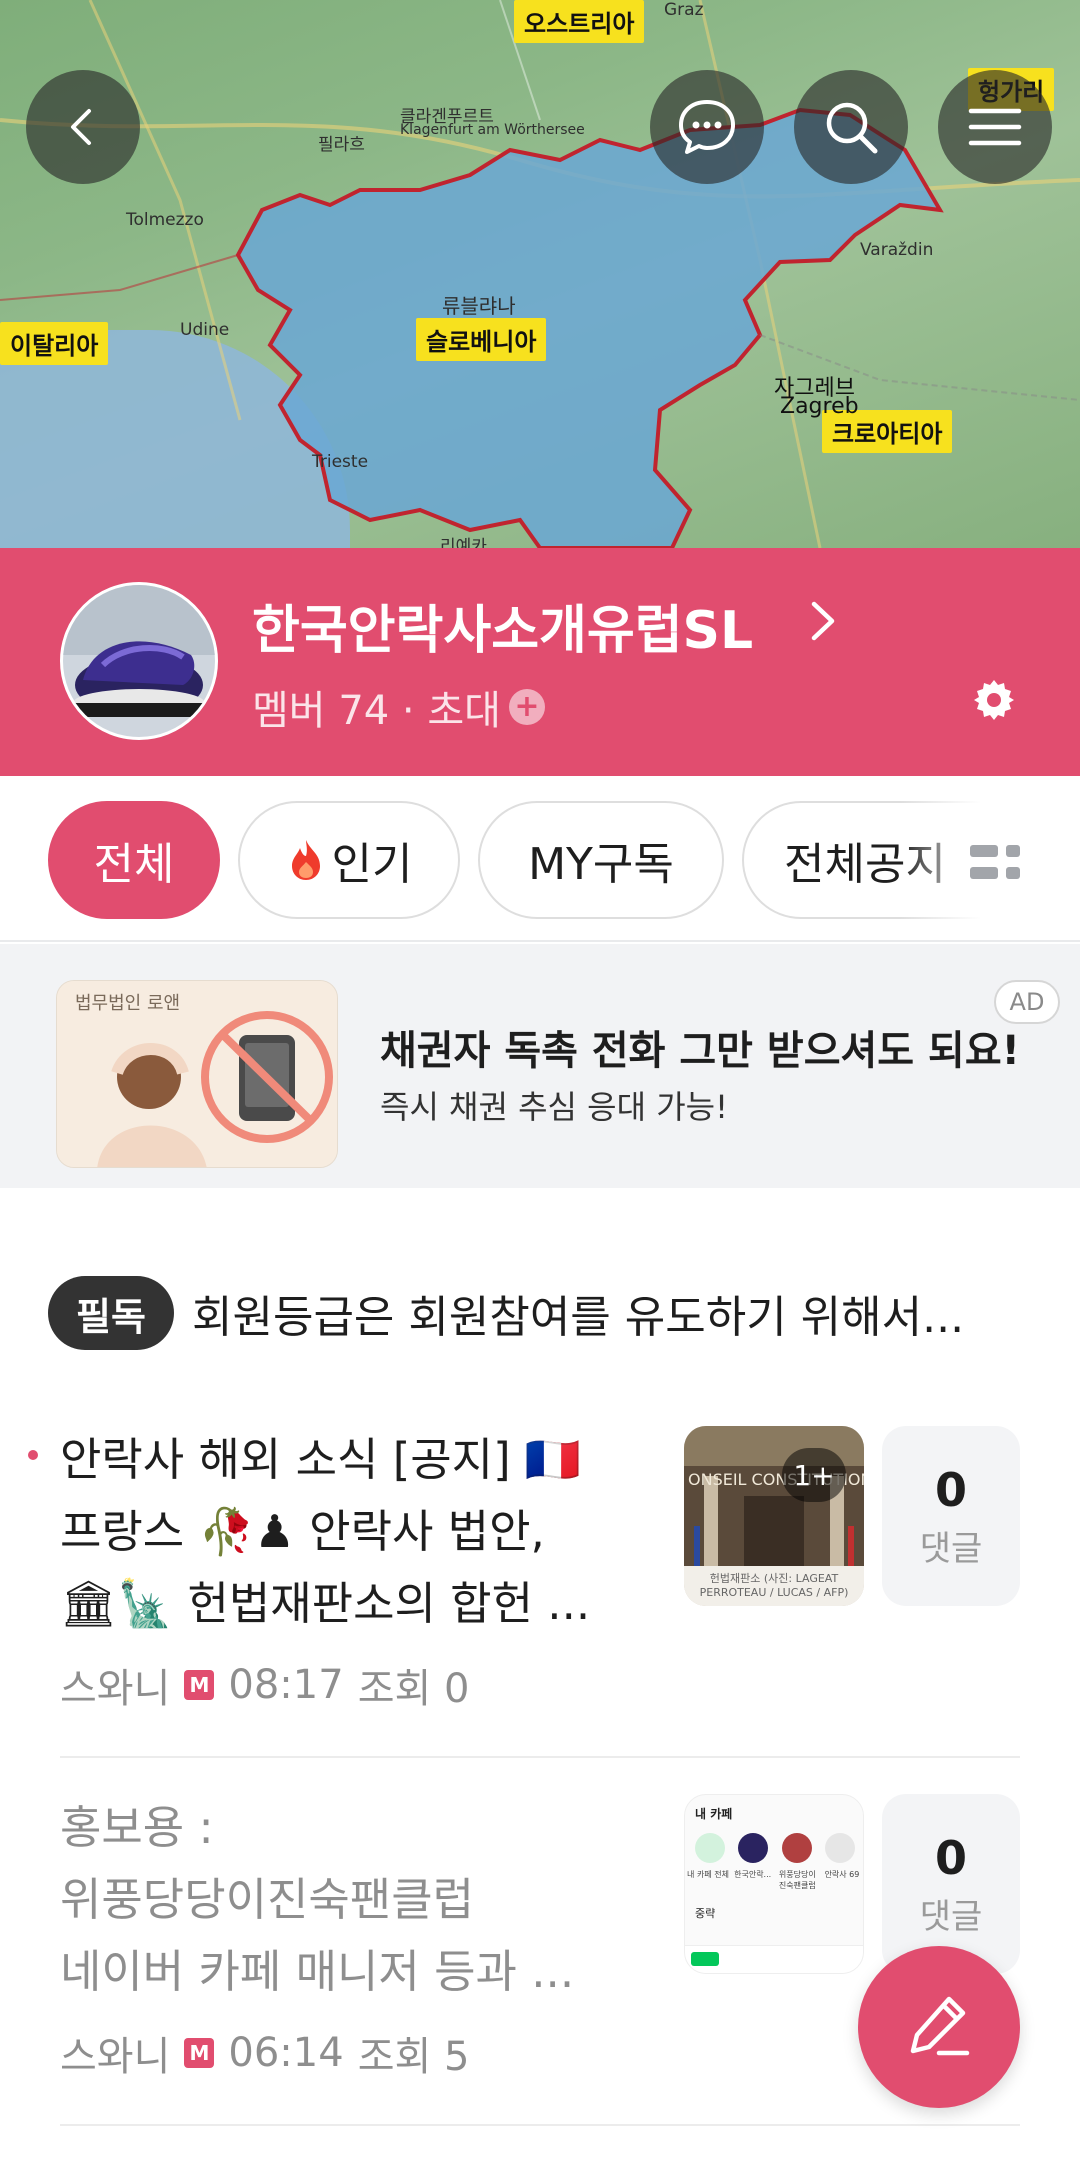  What do you see at coordinates (774, 1959) in the screenshot?
I see `thumbnail-tabbar` at bounding box center [774, 1959].